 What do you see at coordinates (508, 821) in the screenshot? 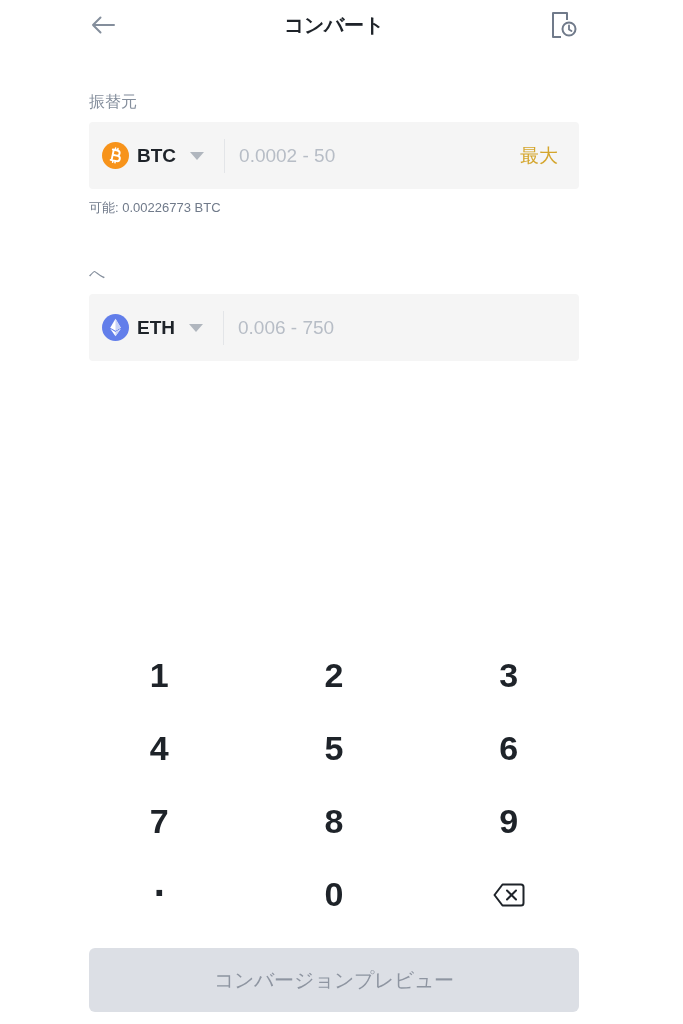
I see `digit-key: 9` at bounding box center [508, 821].